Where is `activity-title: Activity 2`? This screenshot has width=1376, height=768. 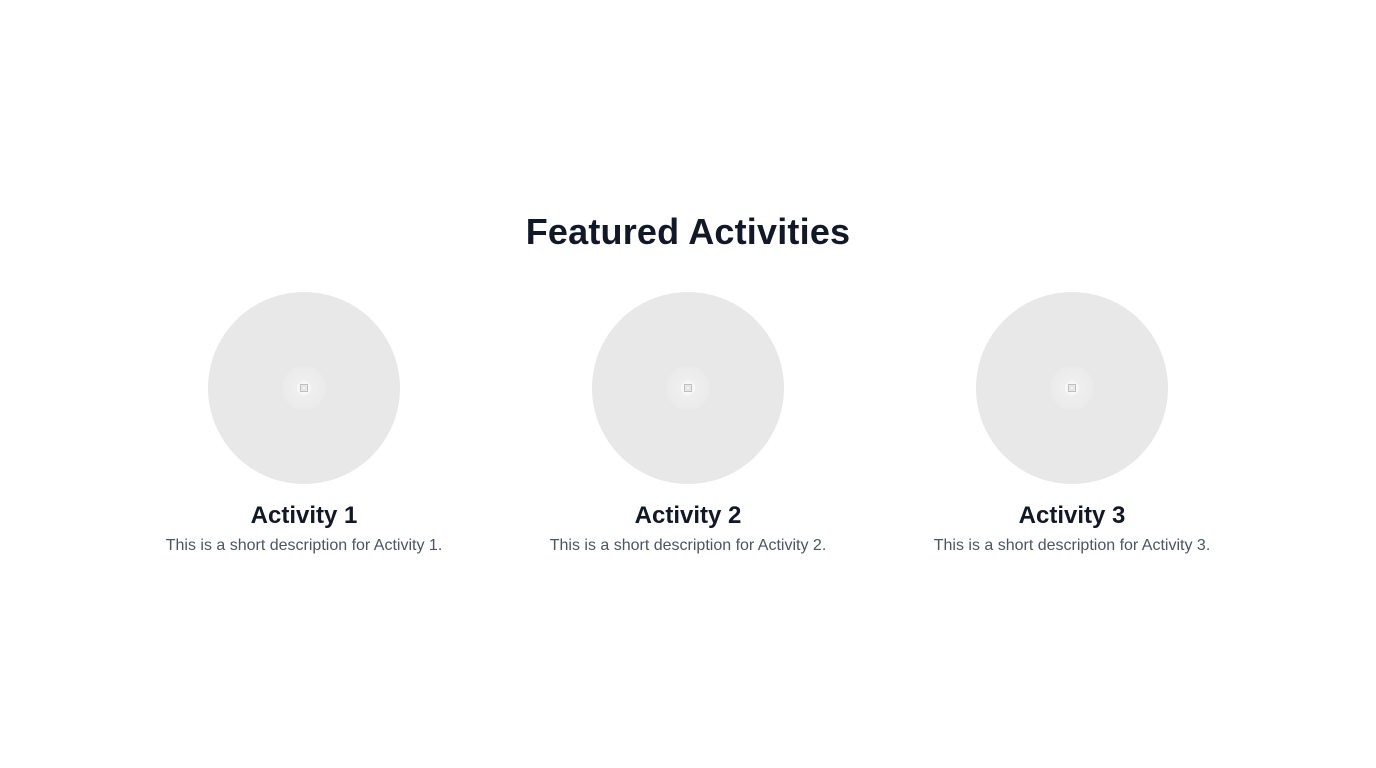 activity-title: Activity 2 is located at coordinates (688, 515).